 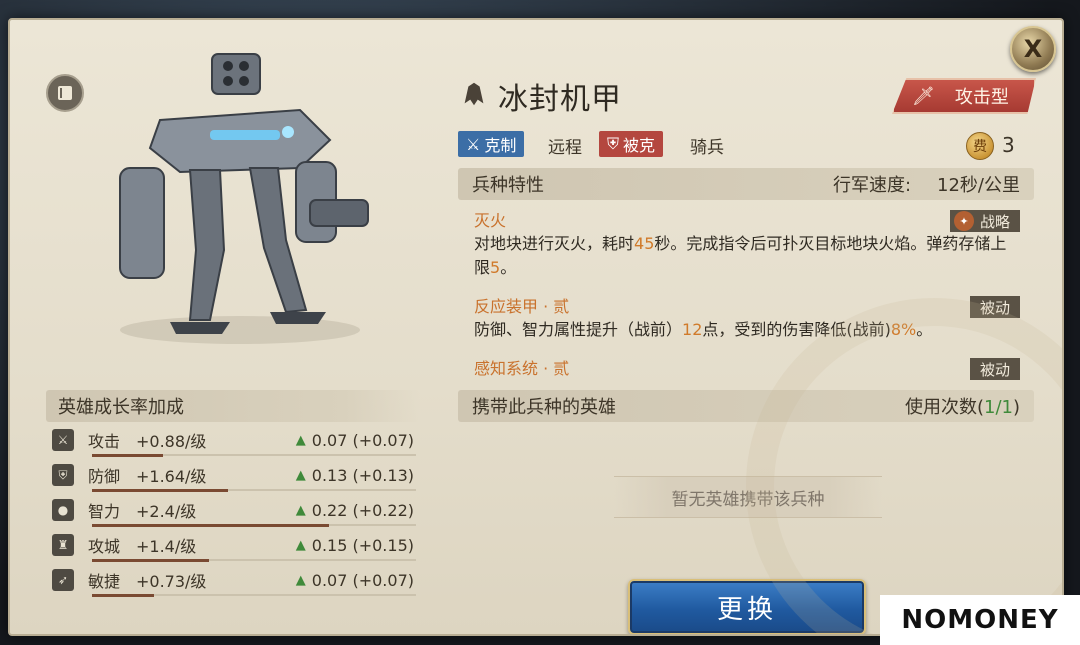 What do you see at coordinates (522, 368) in the screenshot?
I see `trait-name: 感知系统 · 贰` at bounding box center [522, 368].